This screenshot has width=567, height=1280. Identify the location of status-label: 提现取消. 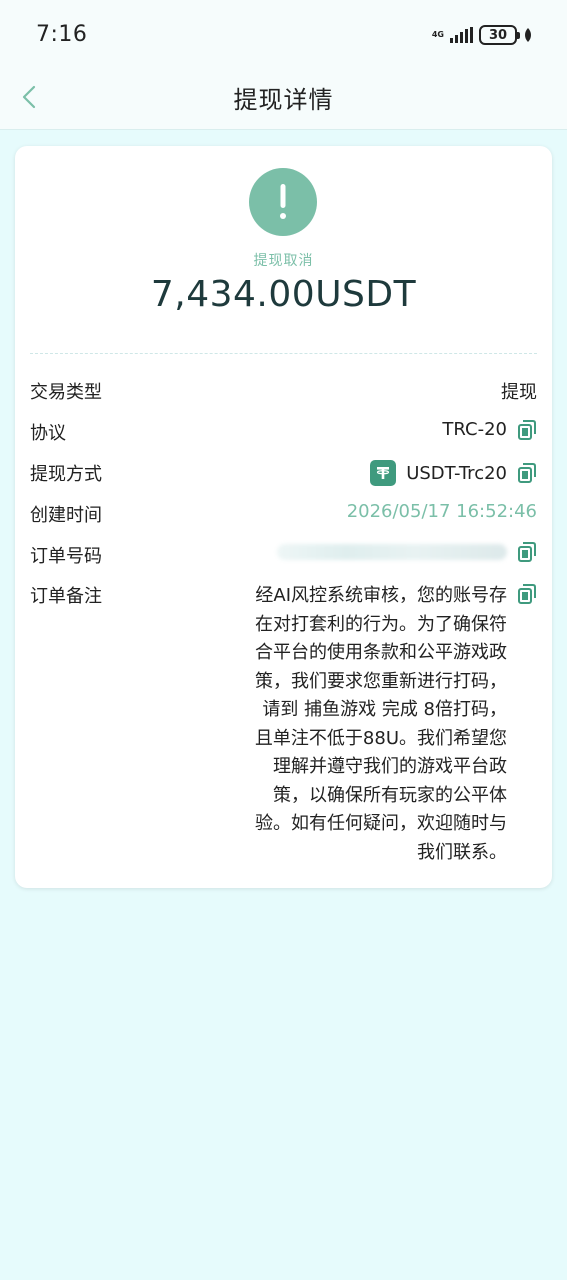
(283, 261).